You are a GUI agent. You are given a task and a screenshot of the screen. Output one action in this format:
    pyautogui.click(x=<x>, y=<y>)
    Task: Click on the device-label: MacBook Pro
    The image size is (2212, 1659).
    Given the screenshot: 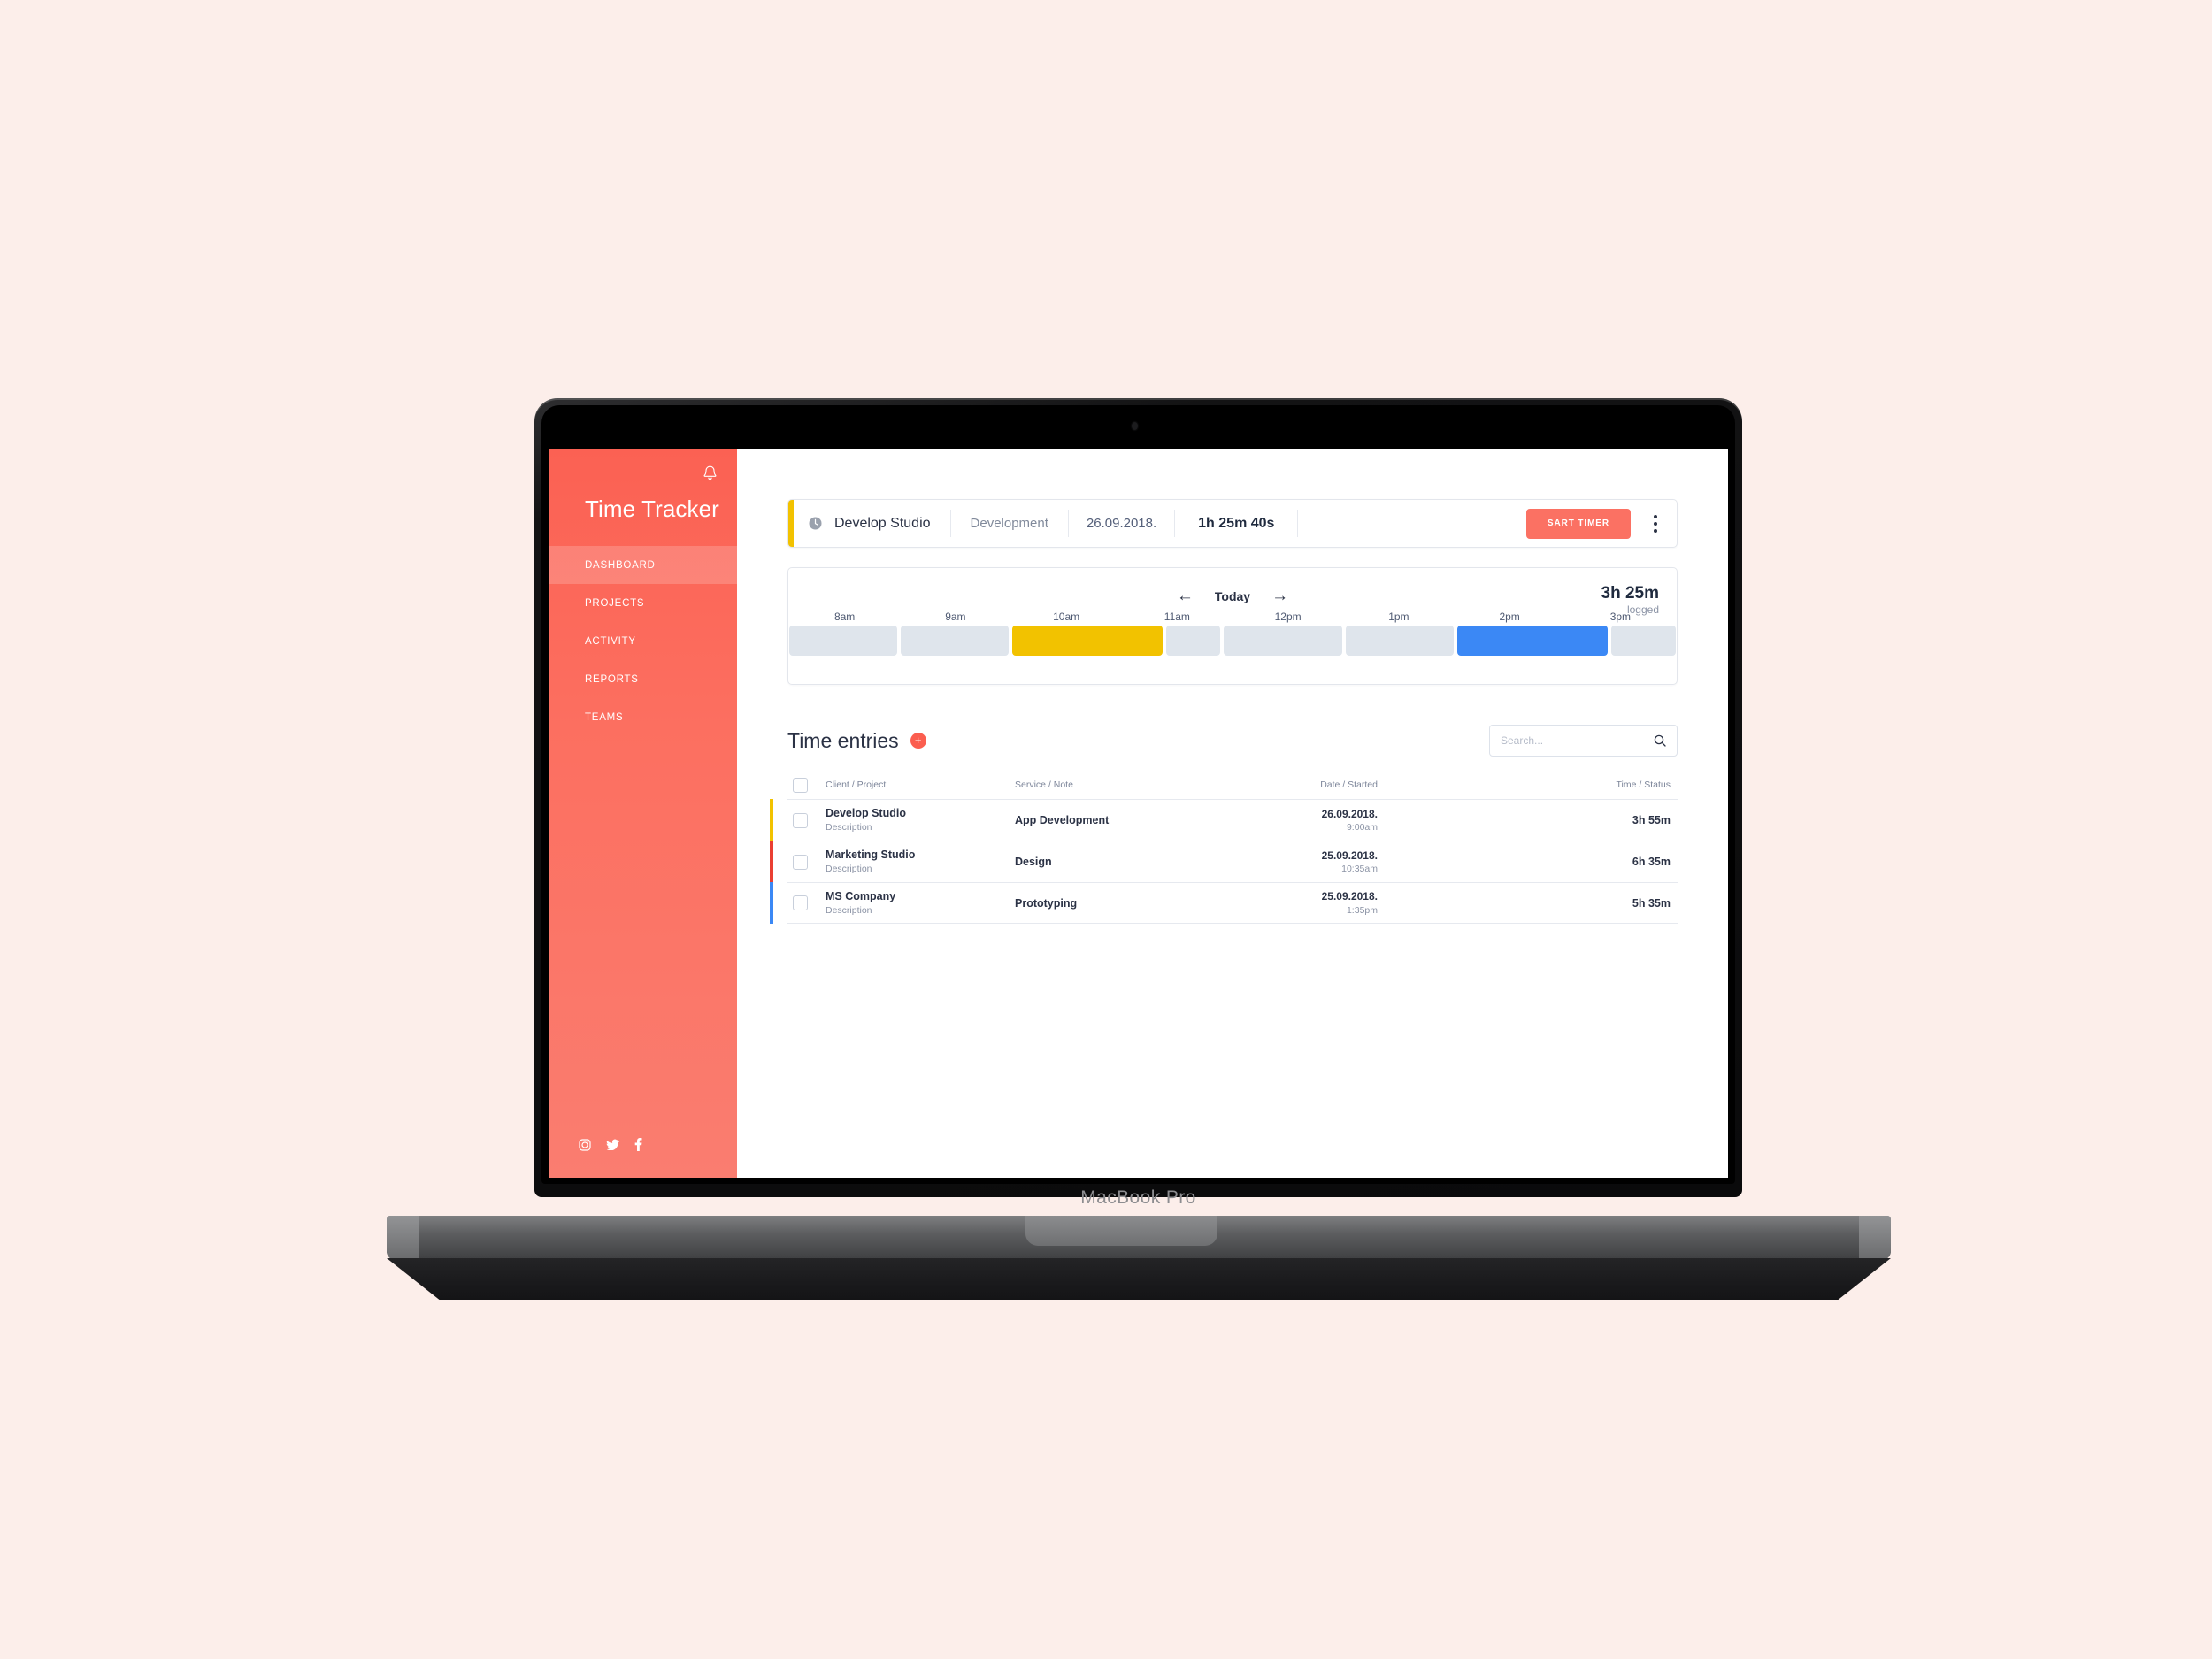 What is the action you would take?
    pyautogui.click(x=1138, y=1198)
    